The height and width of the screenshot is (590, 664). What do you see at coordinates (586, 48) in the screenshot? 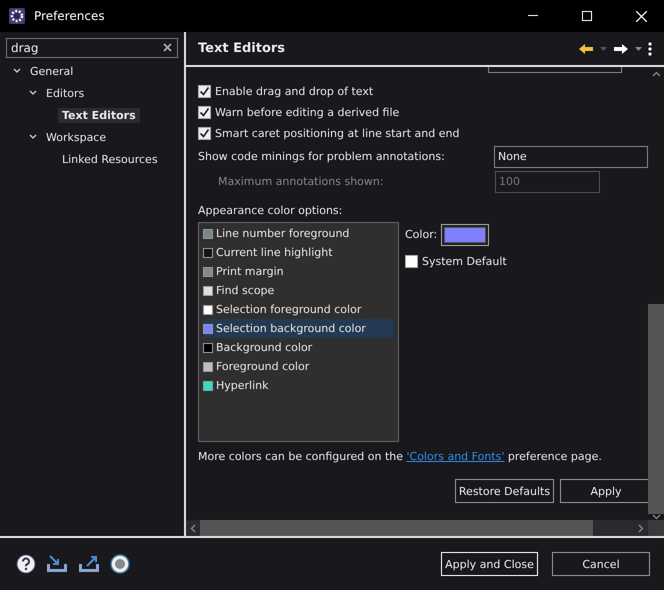
I see `back-arrow-icon` at bounding box center [586, 48].